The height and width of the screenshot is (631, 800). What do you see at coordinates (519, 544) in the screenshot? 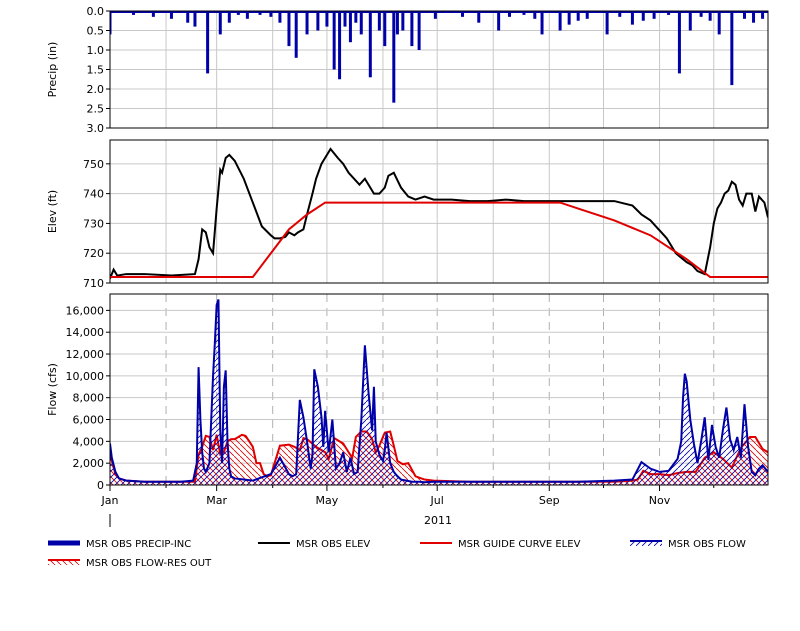
I see `legend-label: MSR GUIDE CURVE ELEV` at bounding box center [519, 544].